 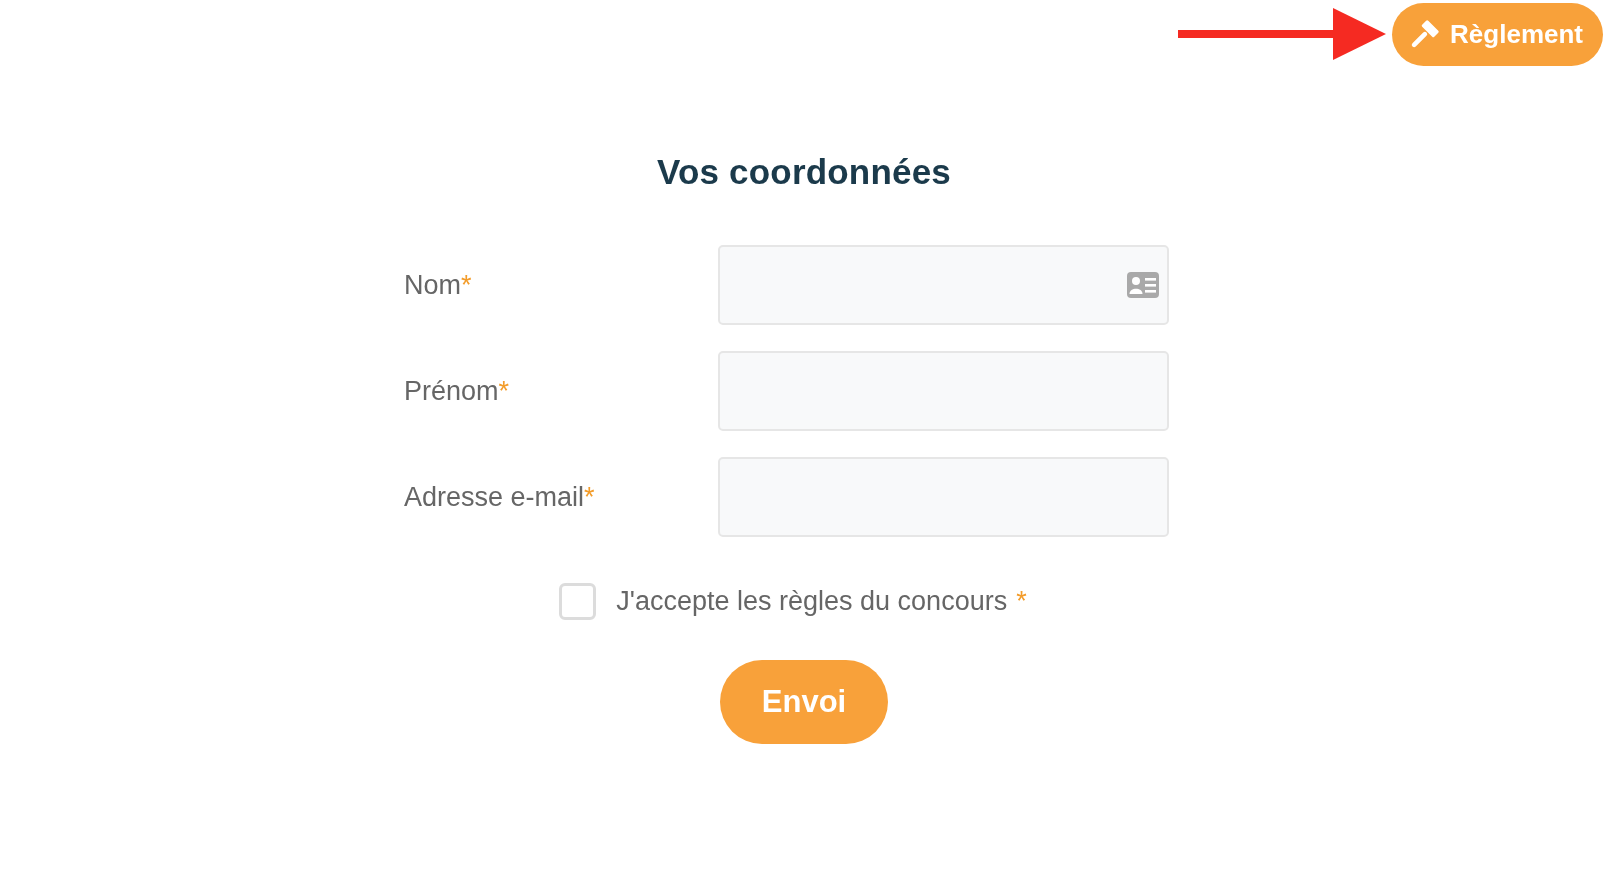 I want to click on field-label: Prénom, so click(x=451, y=391).